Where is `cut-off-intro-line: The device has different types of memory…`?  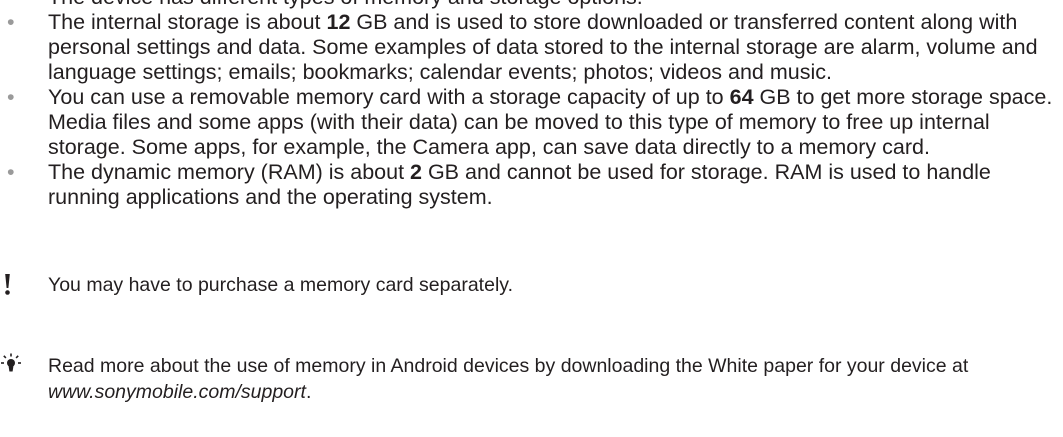 cut-off-intro-line: The device has different types of memory… is located at coordinates (345, 5).